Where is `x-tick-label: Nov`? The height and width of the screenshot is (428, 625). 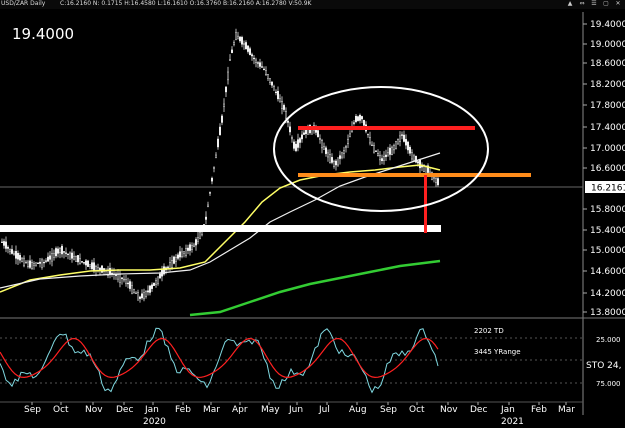 x-tick-label: Nov is located at coordinates (449, 410).